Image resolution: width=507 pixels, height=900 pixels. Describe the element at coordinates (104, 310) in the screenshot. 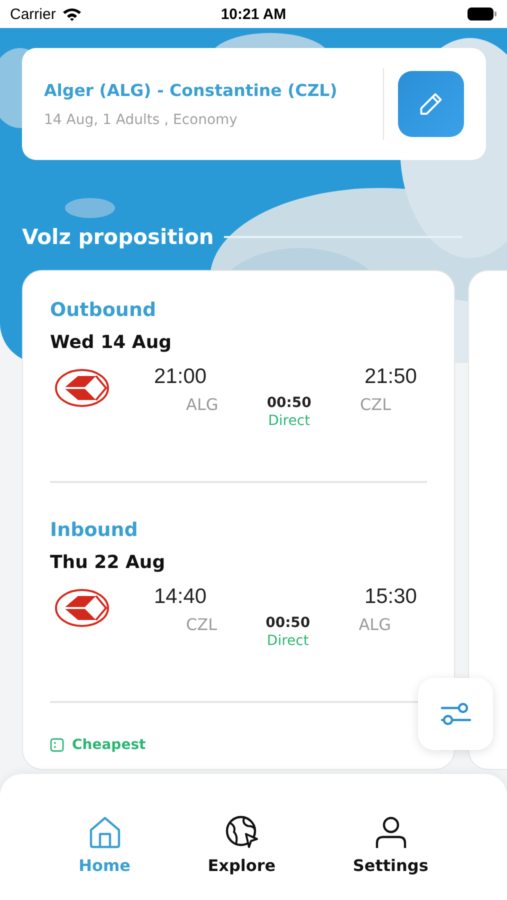

I see `leg-label: Outbound` at that location.